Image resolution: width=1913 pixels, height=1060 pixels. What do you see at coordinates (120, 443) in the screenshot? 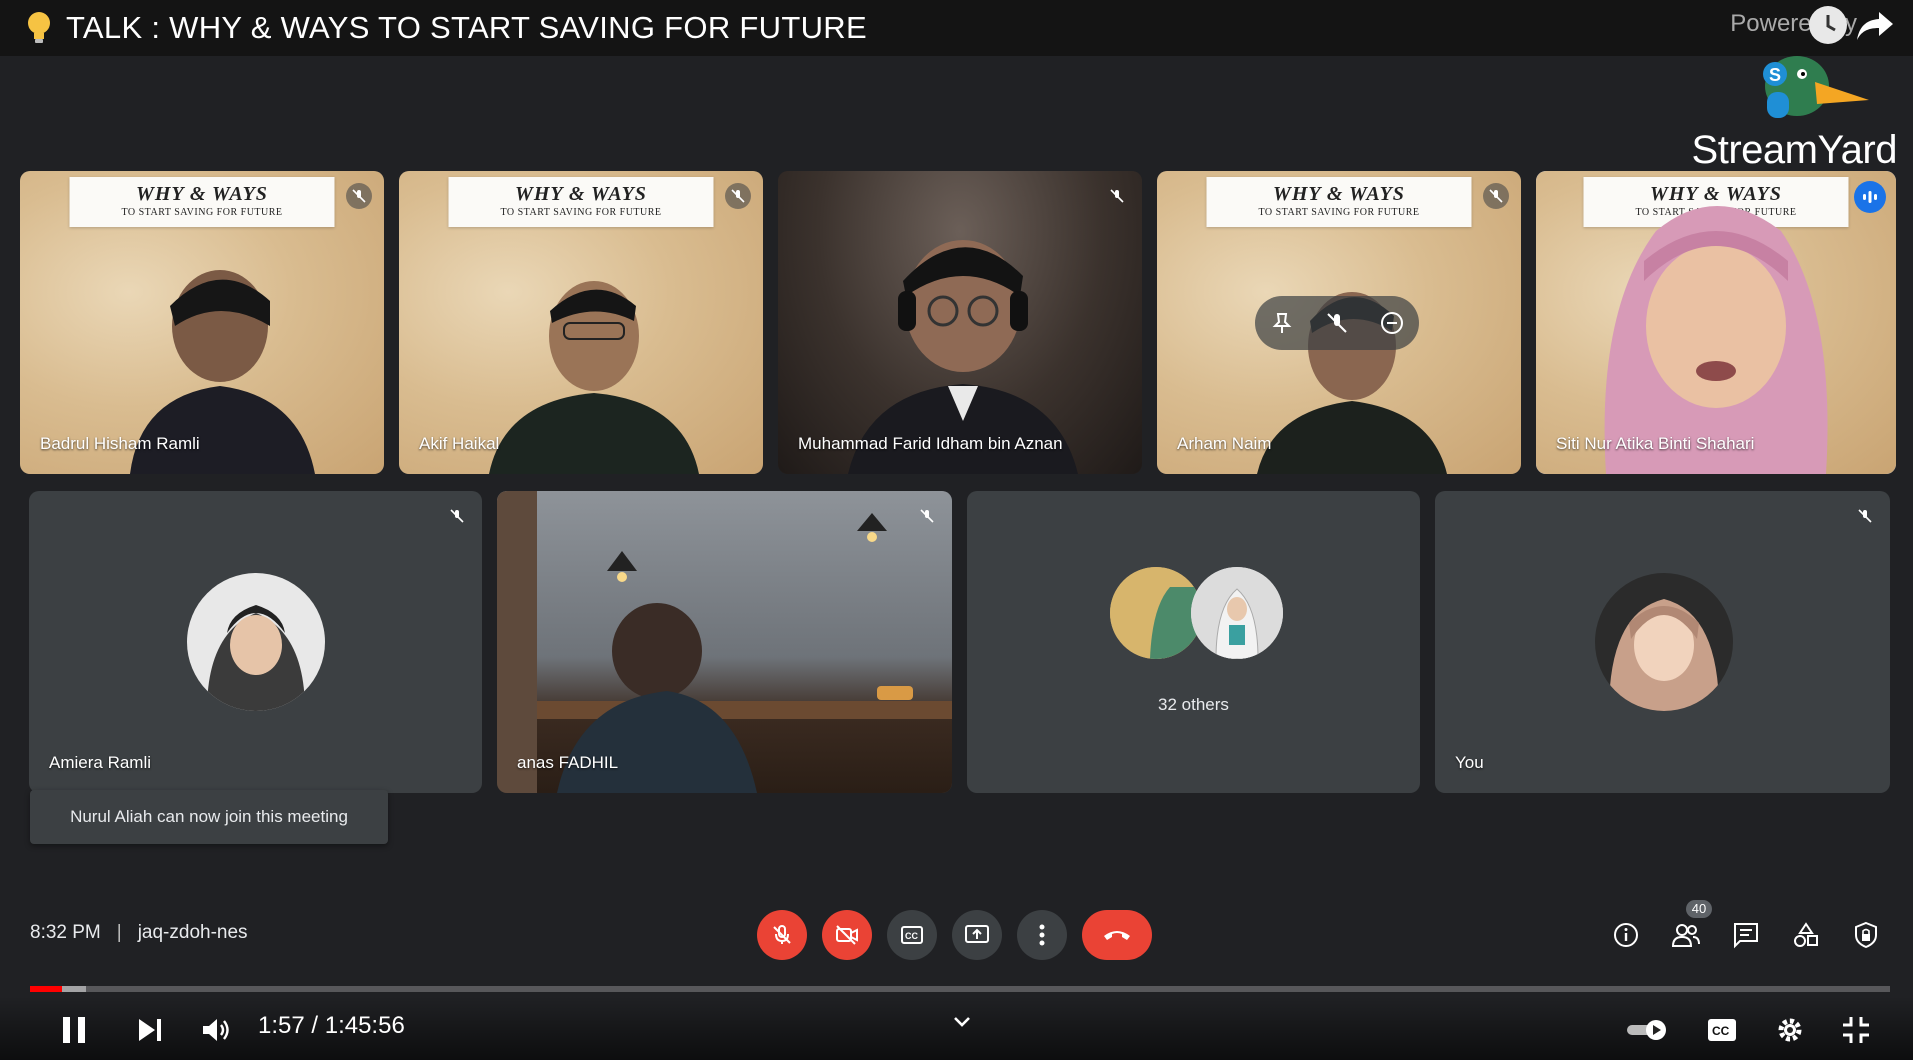
I see `participant-name: Badrul Hisham Ramli` at bounding box center [120, 443].